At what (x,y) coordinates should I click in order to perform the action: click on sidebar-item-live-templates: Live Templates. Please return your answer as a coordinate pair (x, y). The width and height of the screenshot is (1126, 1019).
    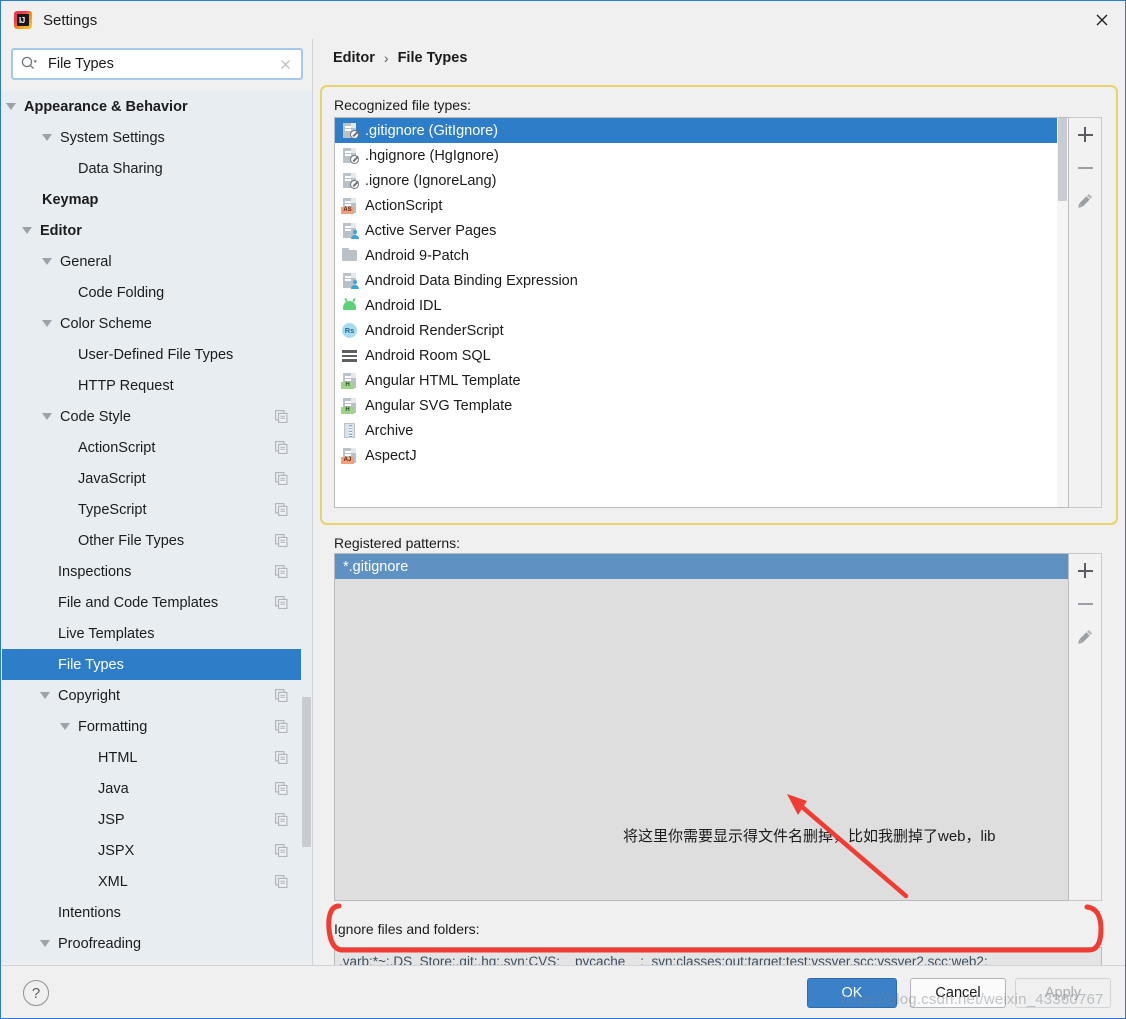
    Looking at the image, I should click on (157, 633).